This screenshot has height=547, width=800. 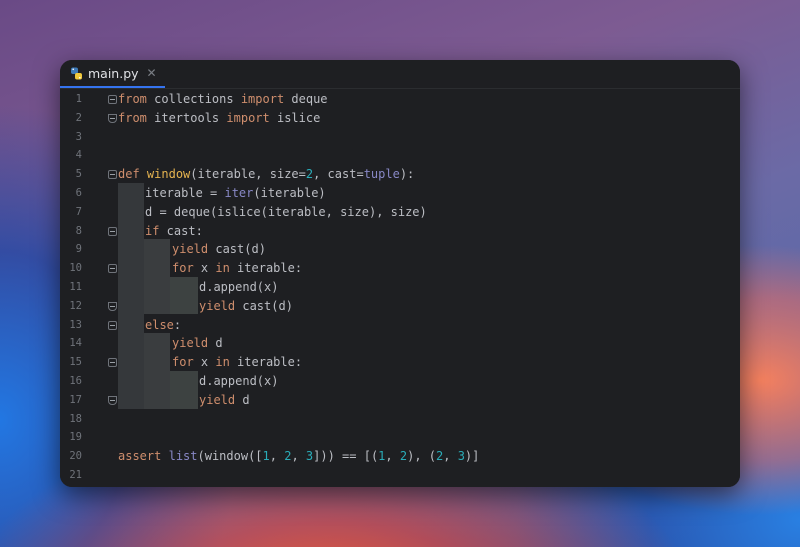 I want to click on code-line-7: d = deque(islice(iterable, size), size), so click(x=286, y=212).